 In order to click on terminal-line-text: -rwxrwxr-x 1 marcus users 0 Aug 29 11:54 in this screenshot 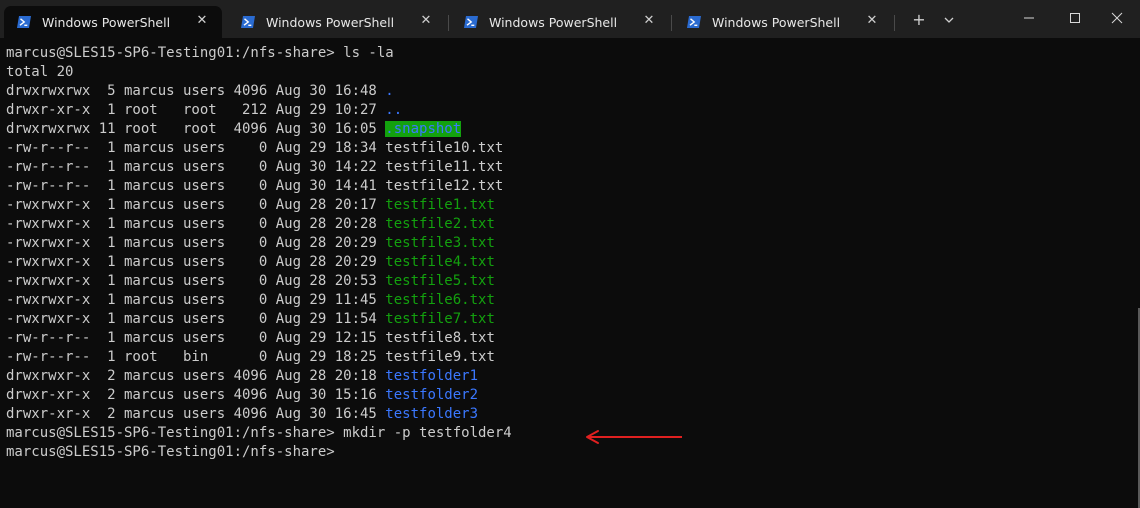, I will do `click(196, 319)`.